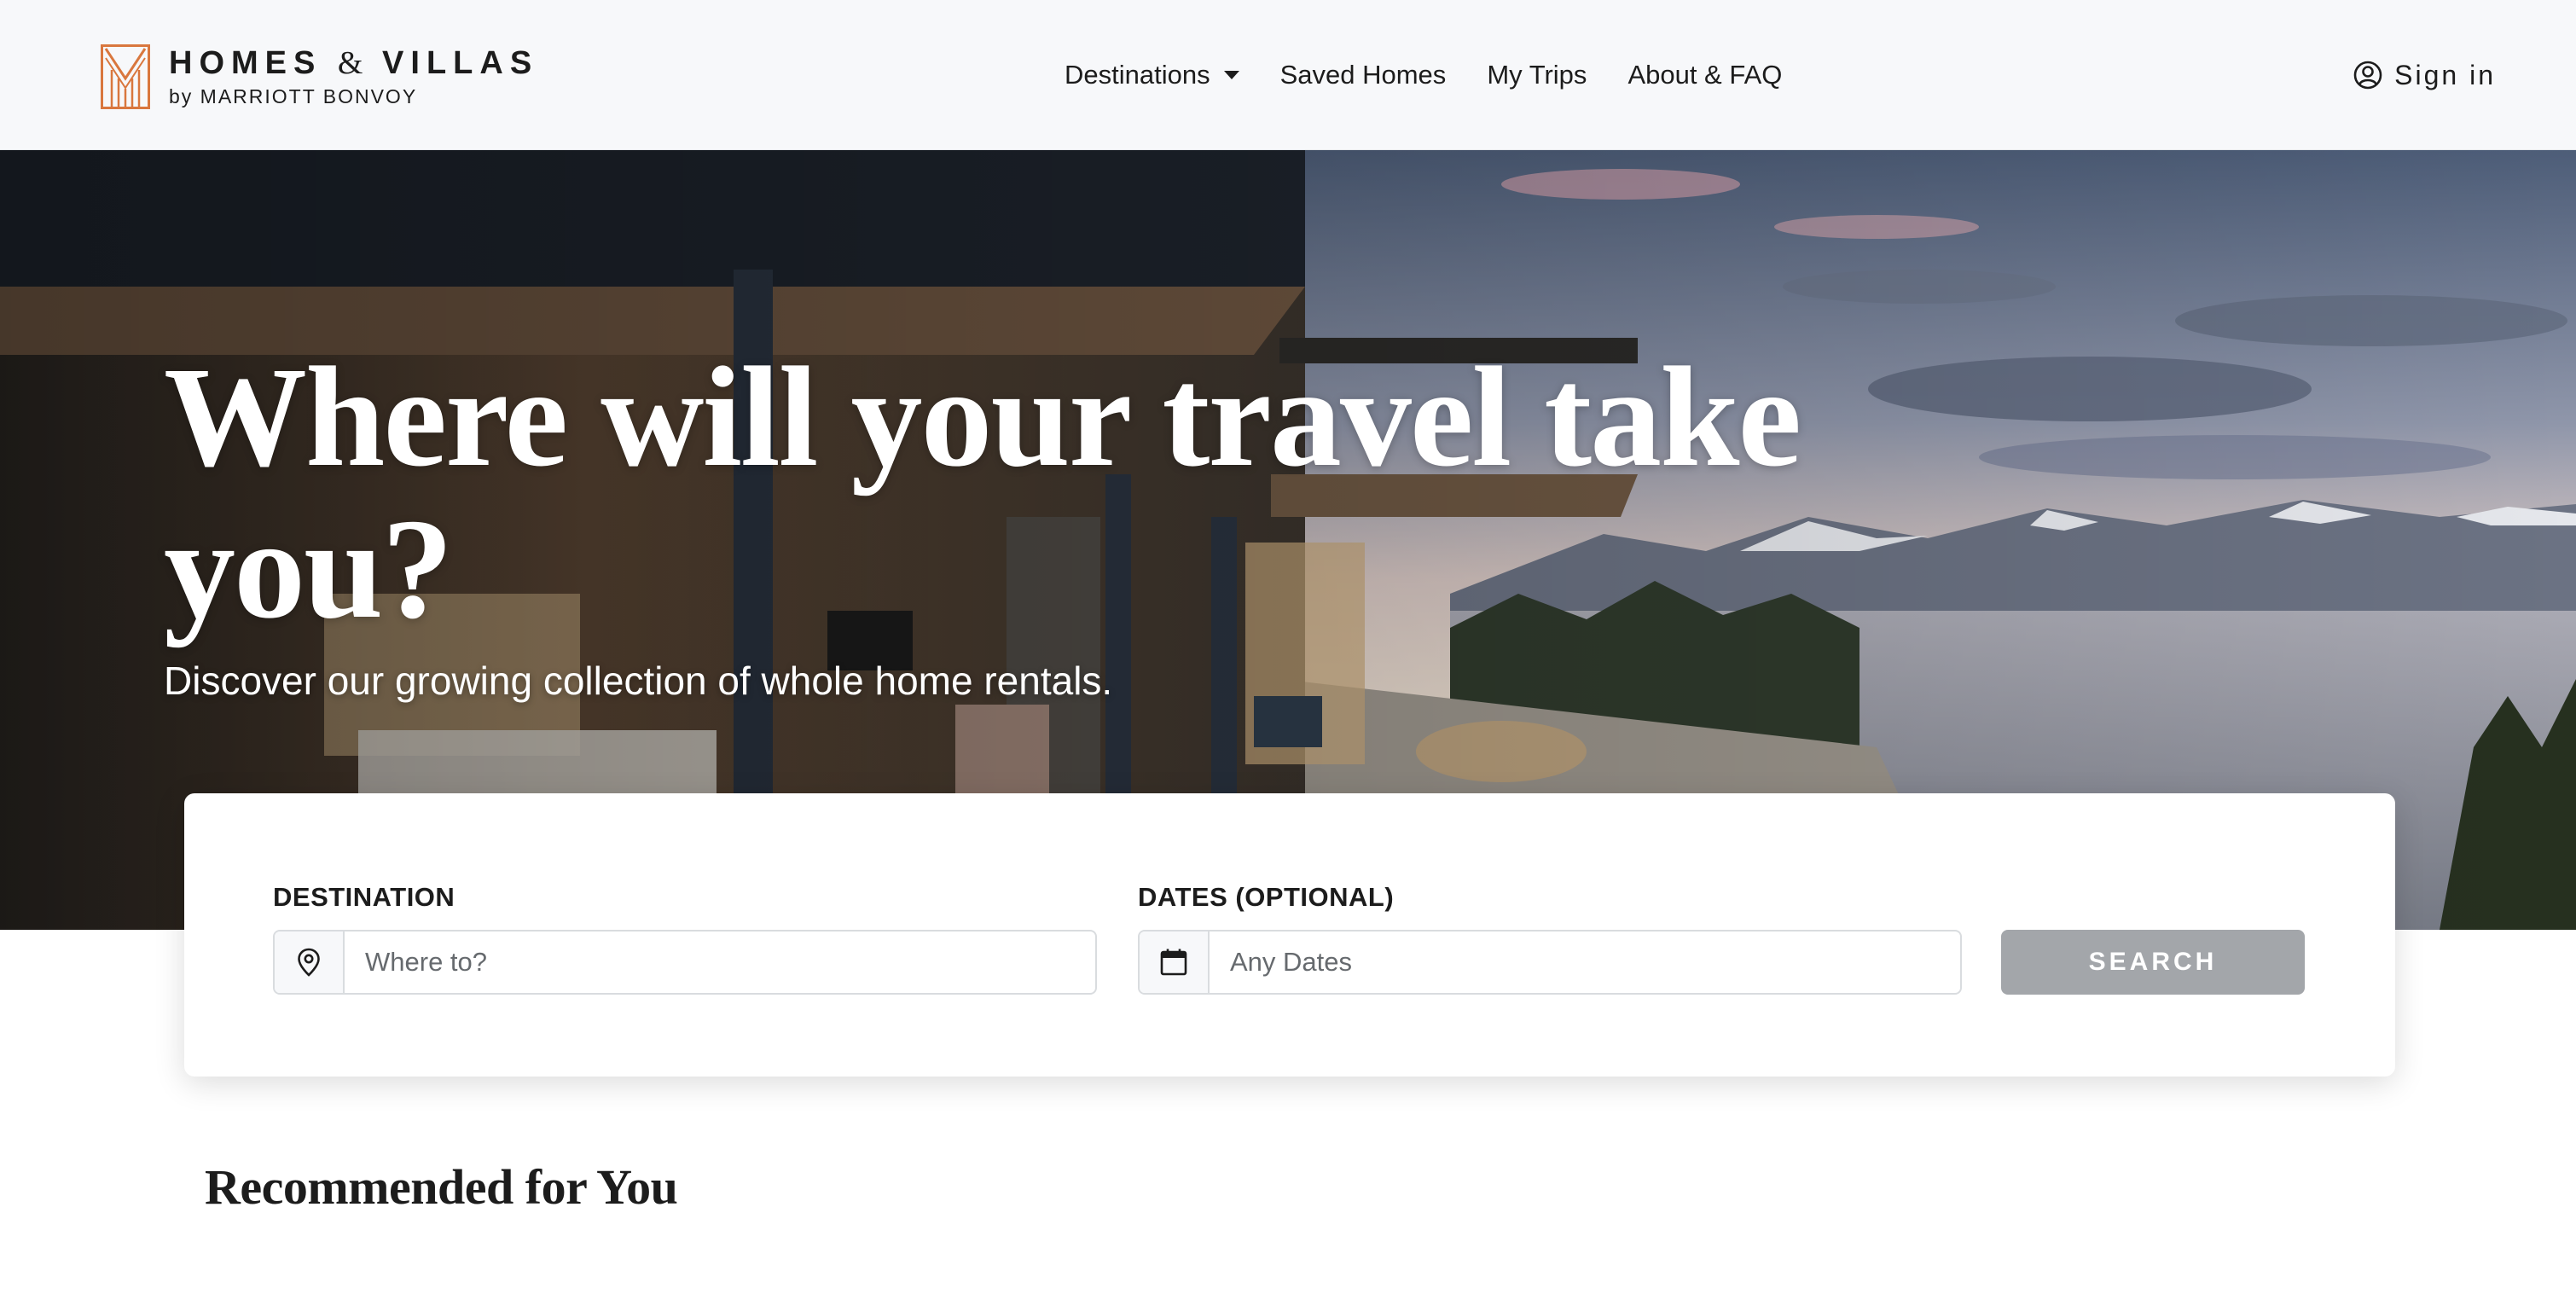 The image size is (2576, 1300). I want to click on map-pin-icon, so click(309, 962).